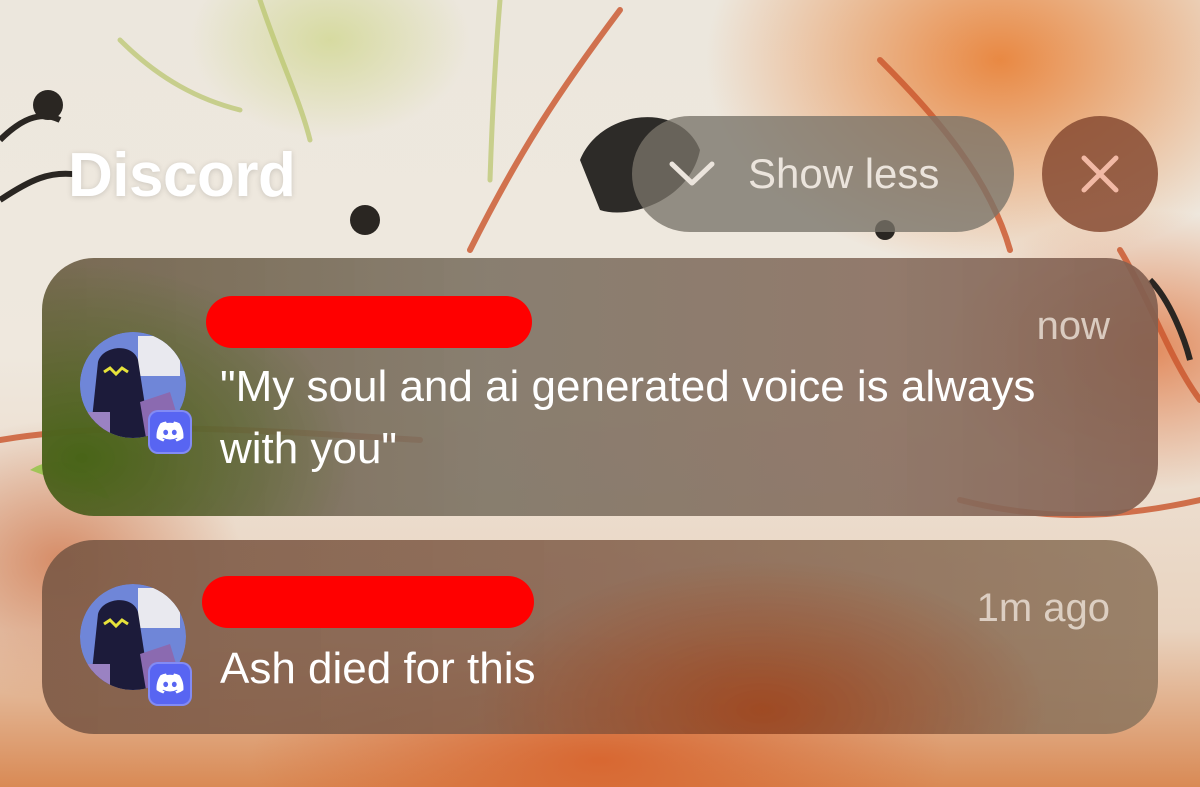  Describe the element at coordinates (844, 173) in the screenshot. I see `show-less-label: Show less` at that location.